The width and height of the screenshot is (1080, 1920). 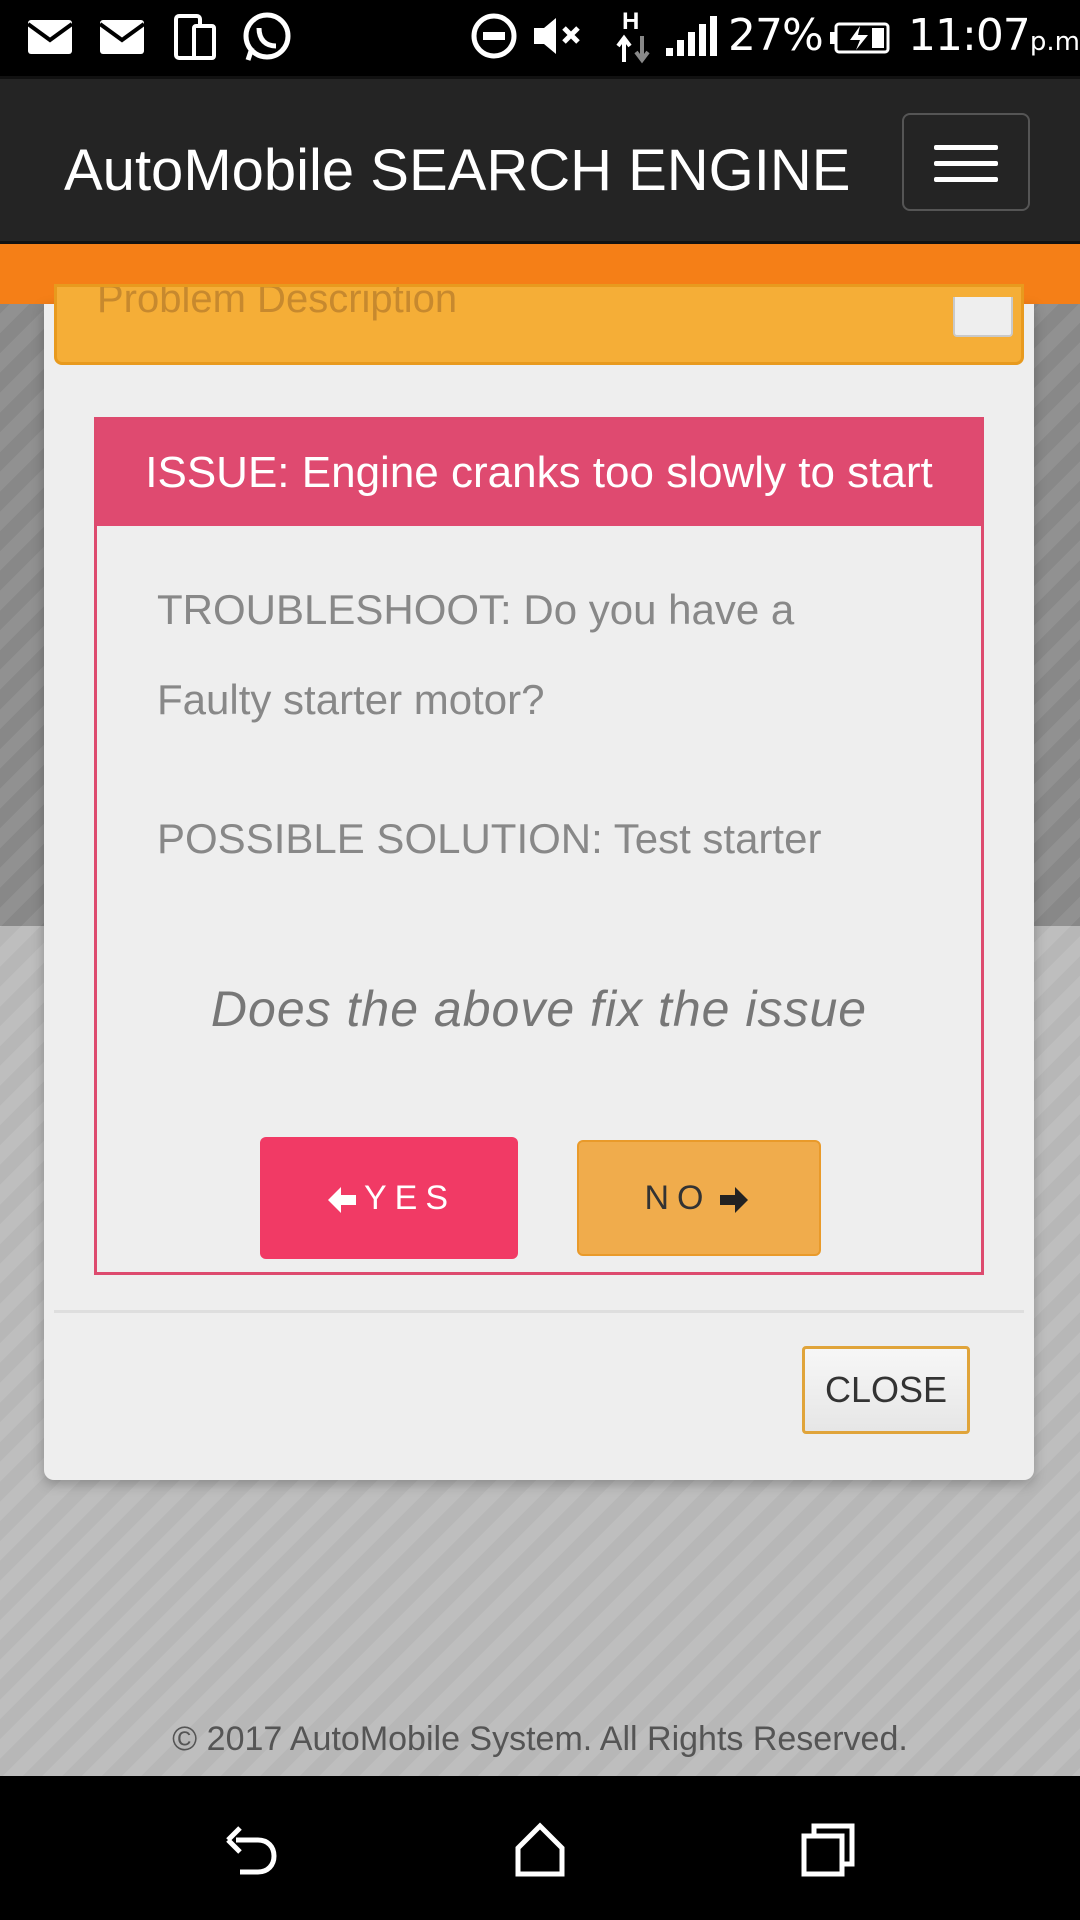 What do you see at coordinates (983, 317) in the screenshot?
I see `problem-checkbox` at bounding box center [983, 317].